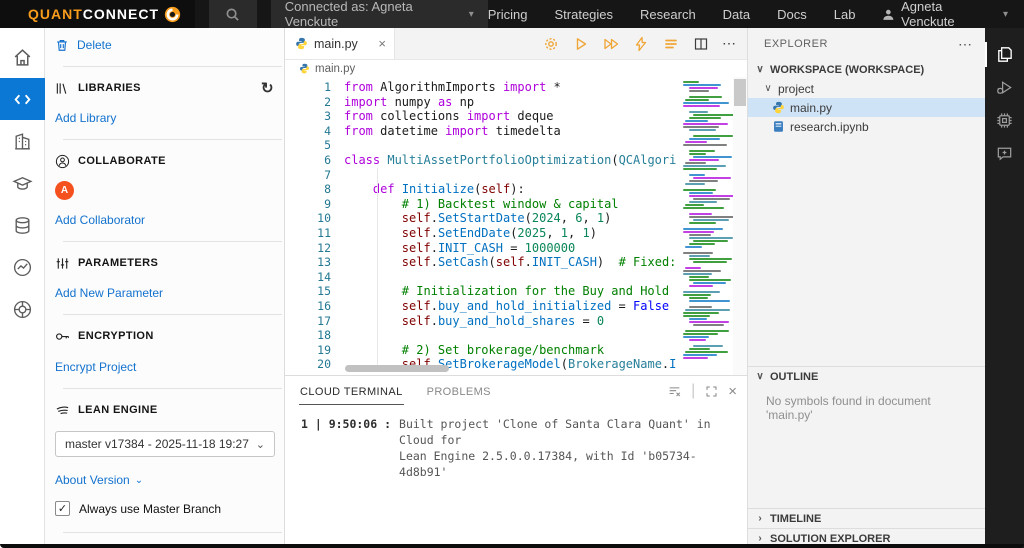  I want to click on run-debug-view-button, so click(1004, 87).